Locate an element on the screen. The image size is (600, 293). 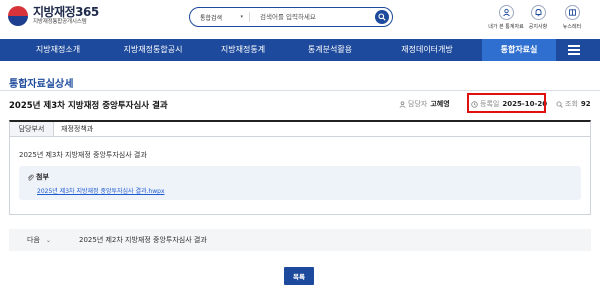
logo-subtitle: 지방재정통합공개시스템 is located at coordinates (60, 22).